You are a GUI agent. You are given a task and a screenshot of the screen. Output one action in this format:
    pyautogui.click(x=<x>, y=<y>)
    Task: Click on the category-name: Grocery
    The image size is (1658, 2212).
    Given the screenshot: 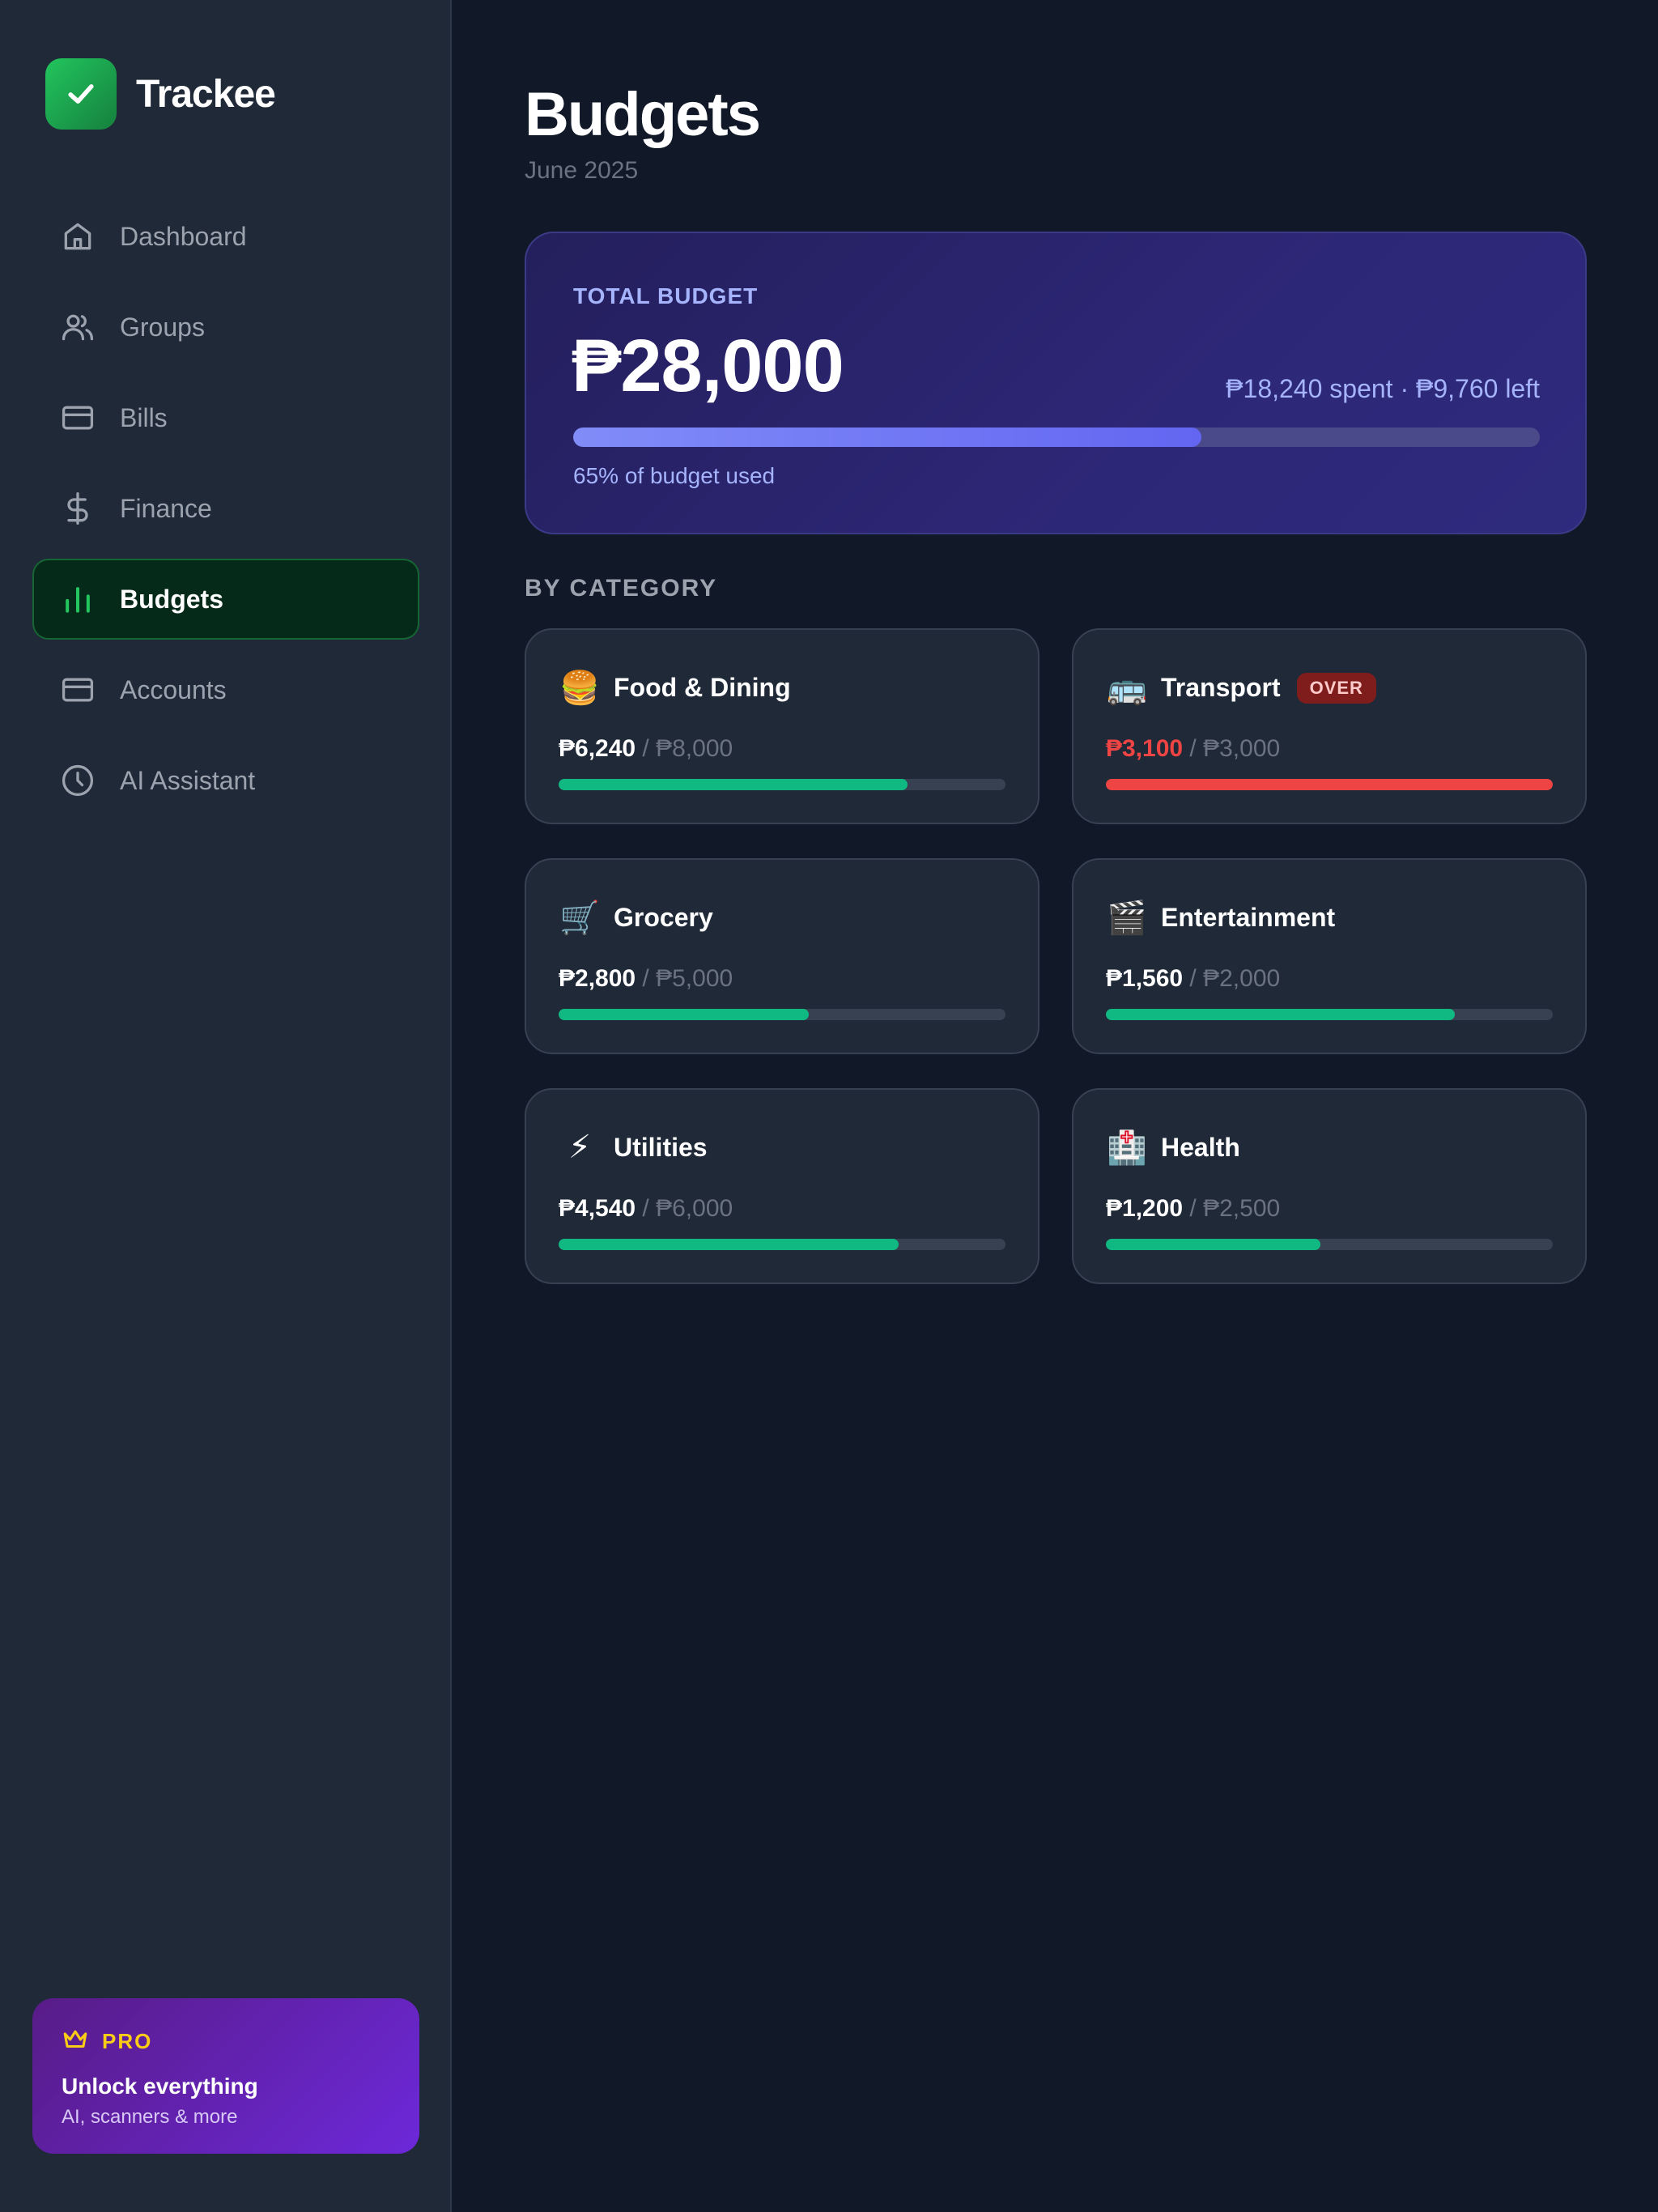 What is the action you would take?
    pyautogui.click(x=663, y=918)
    